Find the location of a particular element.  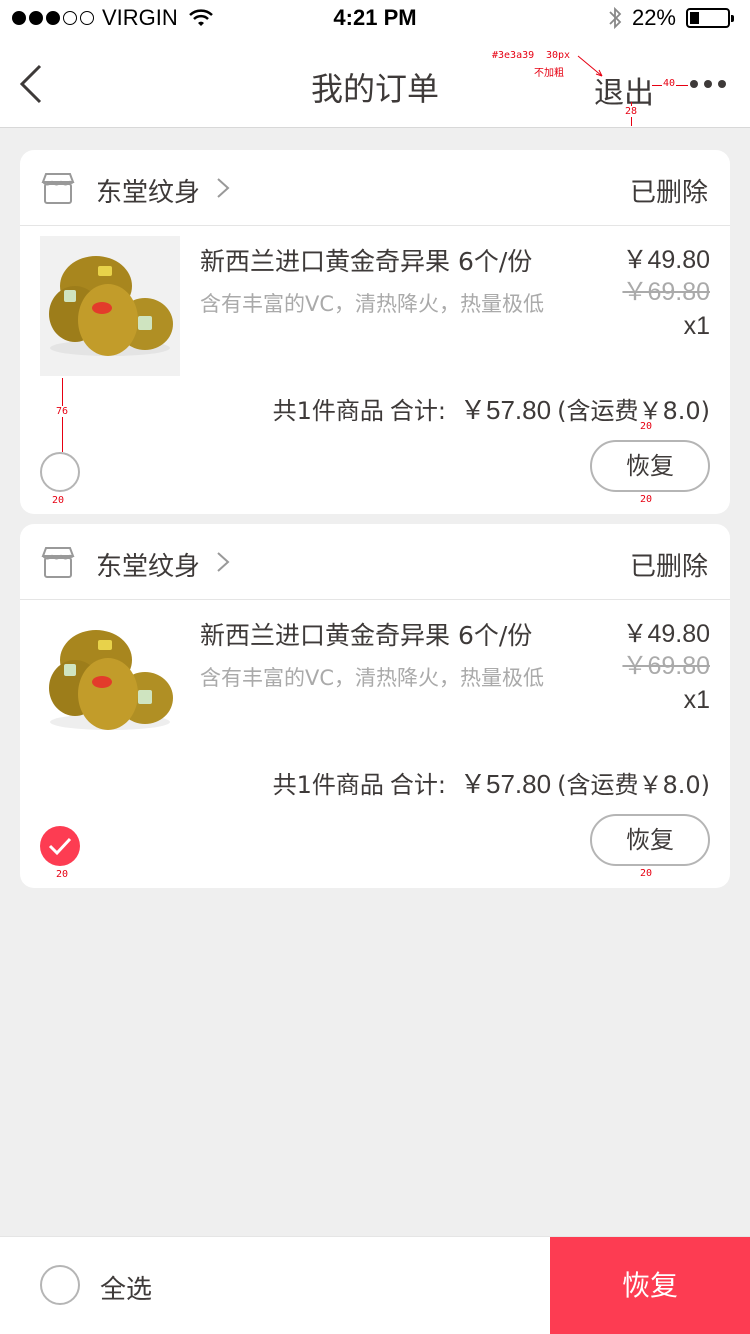

logout-button: 退出 is located at coordinates (624, 90).